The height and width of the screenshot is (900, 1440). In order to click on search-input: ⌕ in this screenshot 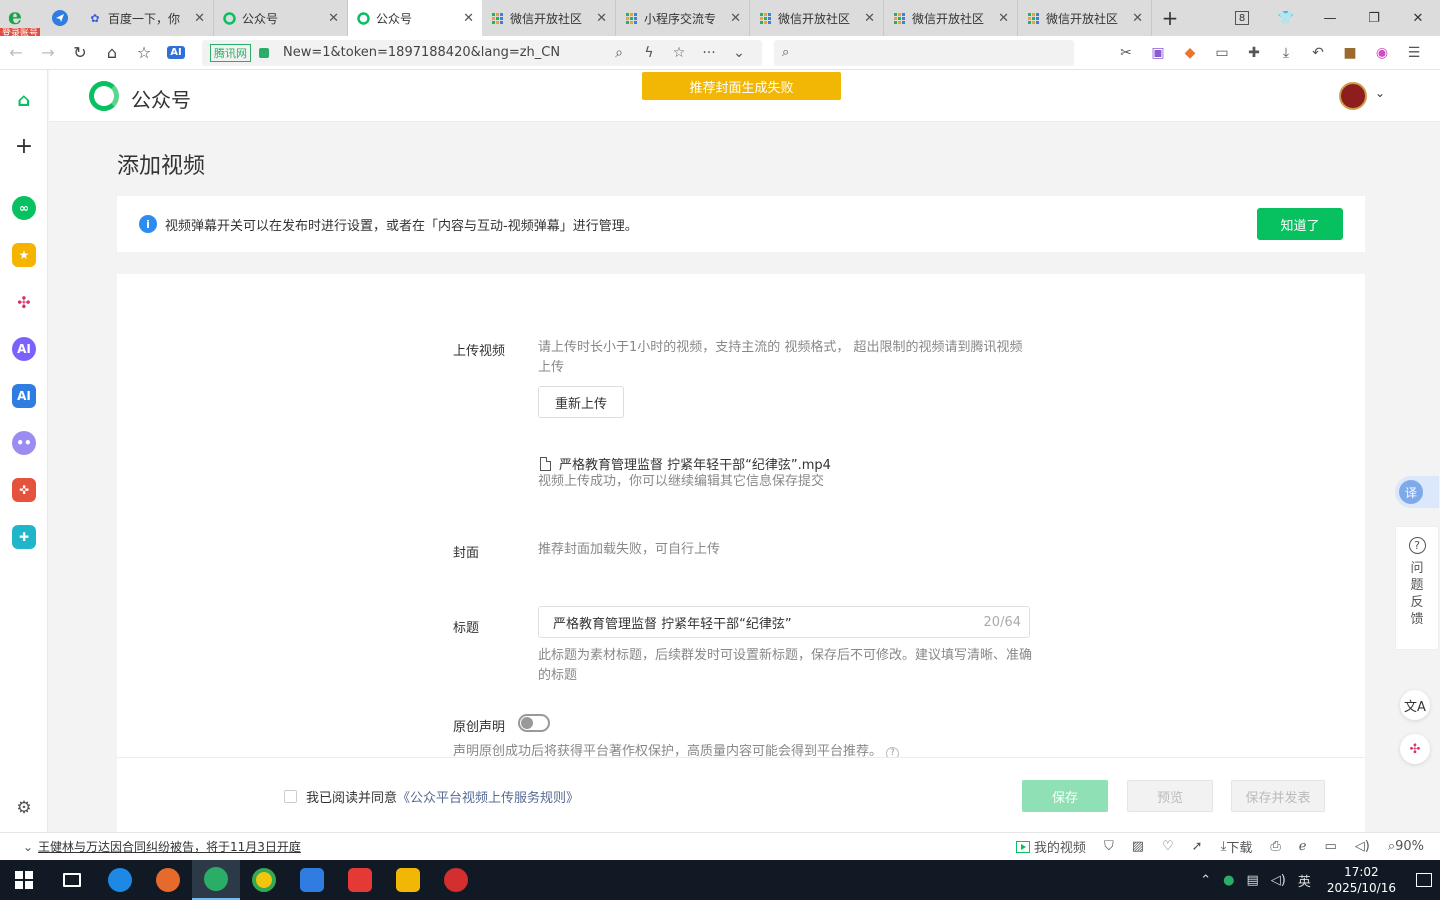, I will do `click(924, 52)`.